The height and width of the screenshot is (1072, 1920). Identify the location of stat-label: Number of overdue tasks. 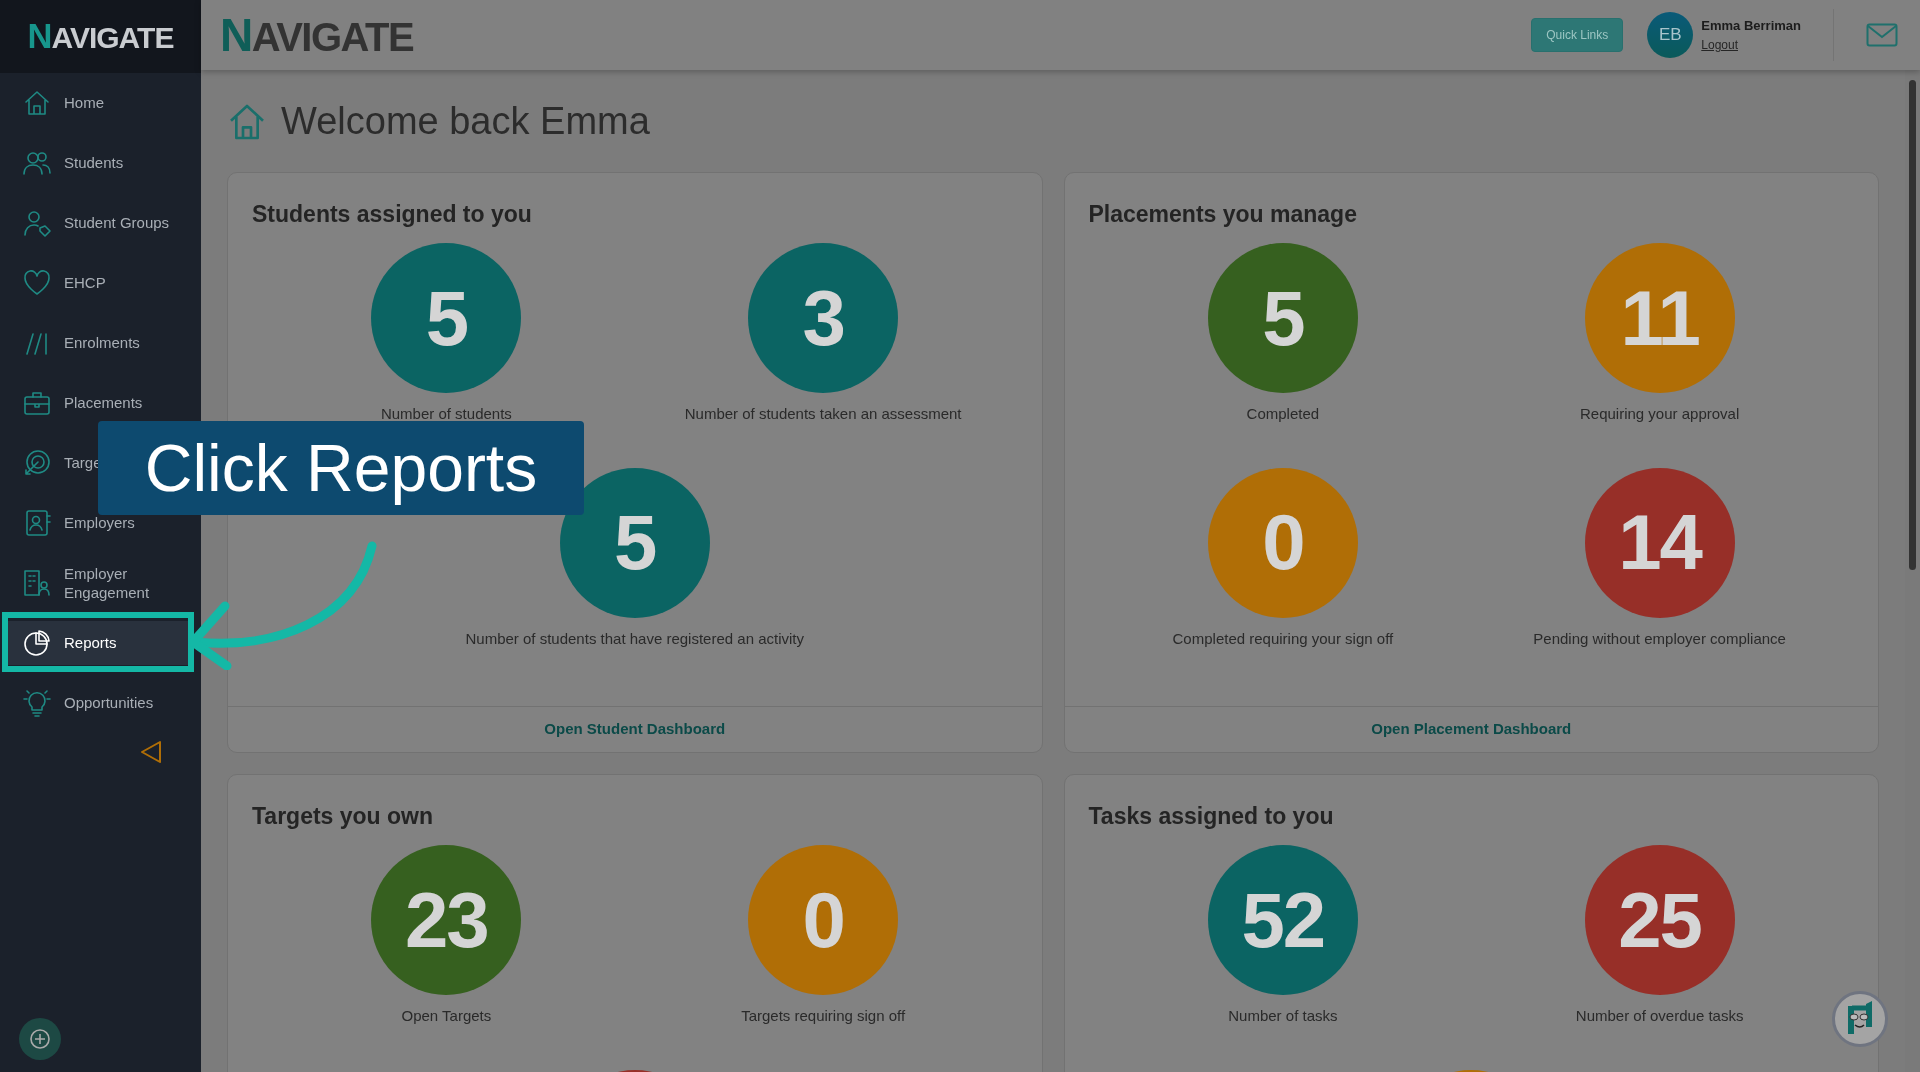
(1659, 1016).